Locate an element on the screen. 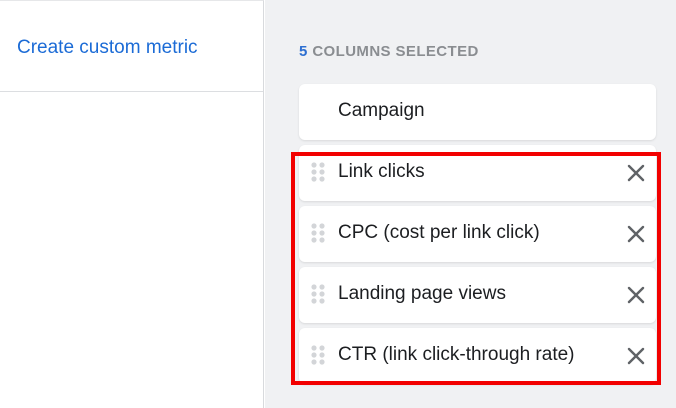 The width and height of the screenshot is (676, 408). column-item-cpc: CPC (cost per link click) is located at coordinates (477, 234).